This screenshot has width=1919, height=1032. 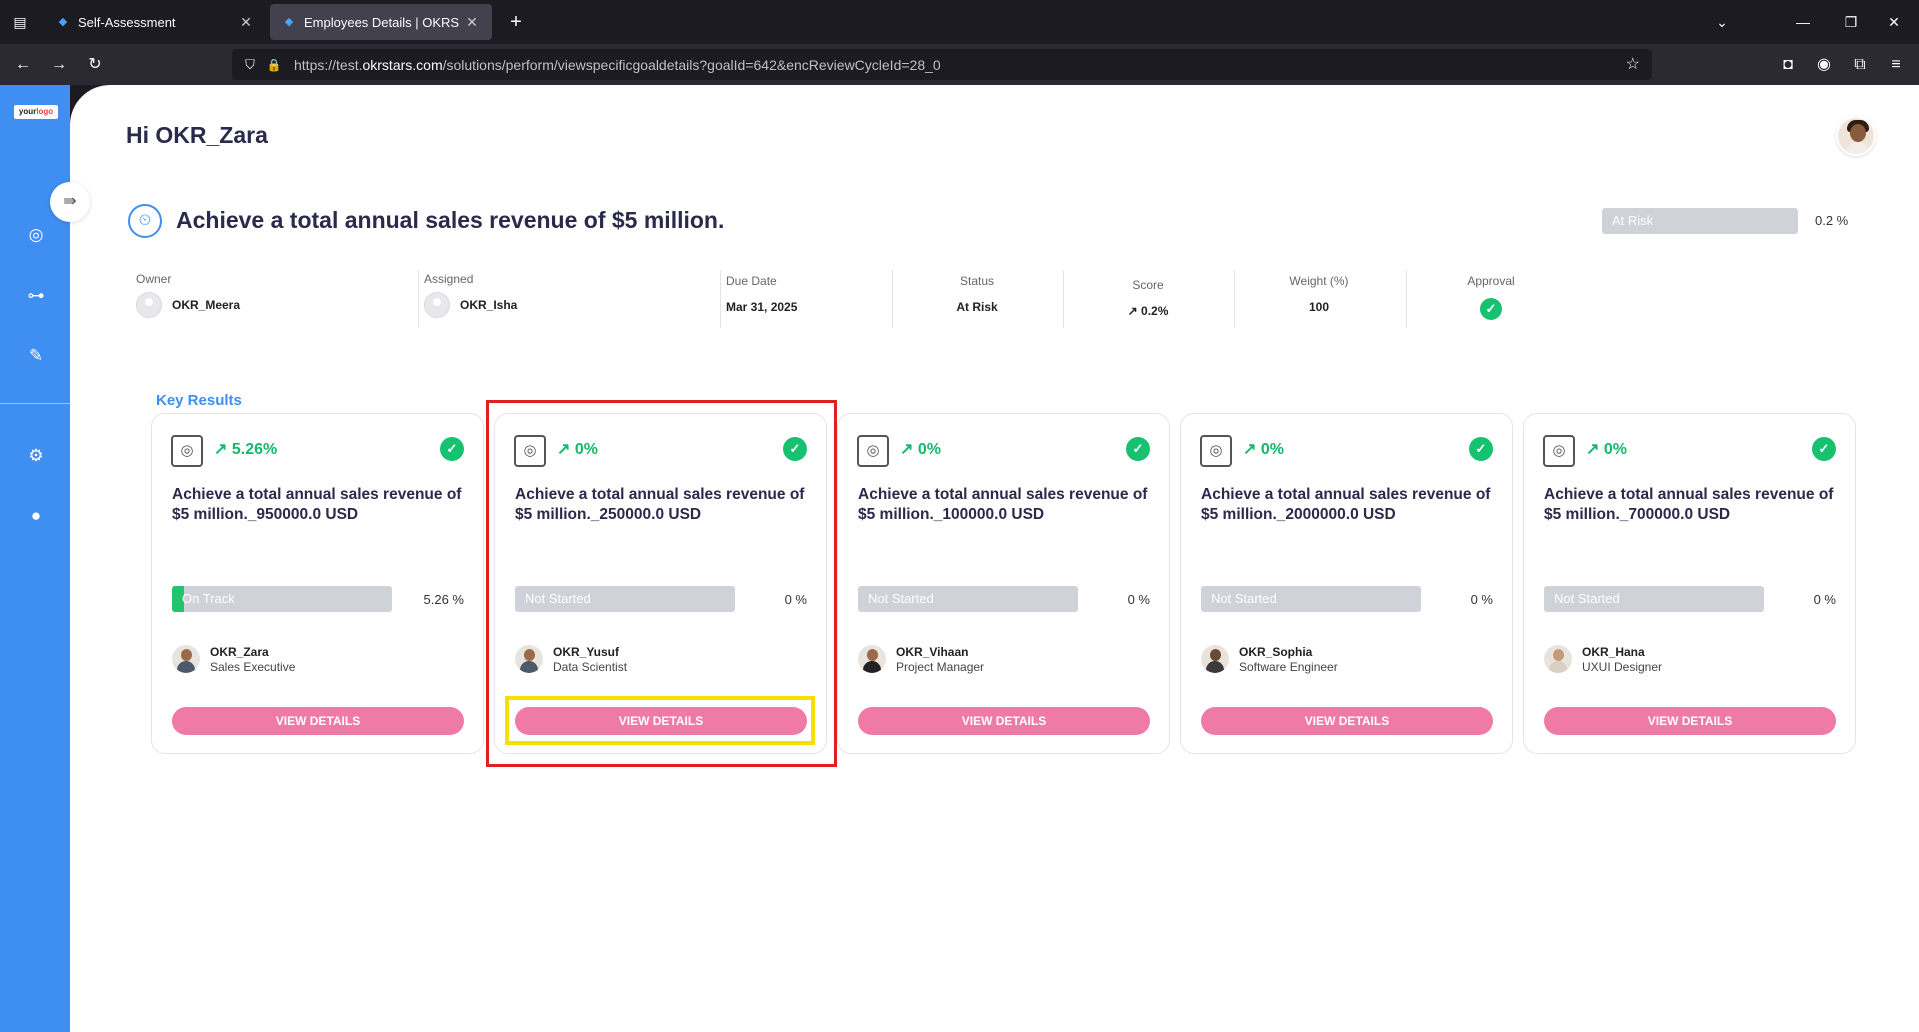 What do you see at coordinates (1896, 65) in the screenshot?
I see `menu-icon: ≡` at bounding box center [1896, 65].